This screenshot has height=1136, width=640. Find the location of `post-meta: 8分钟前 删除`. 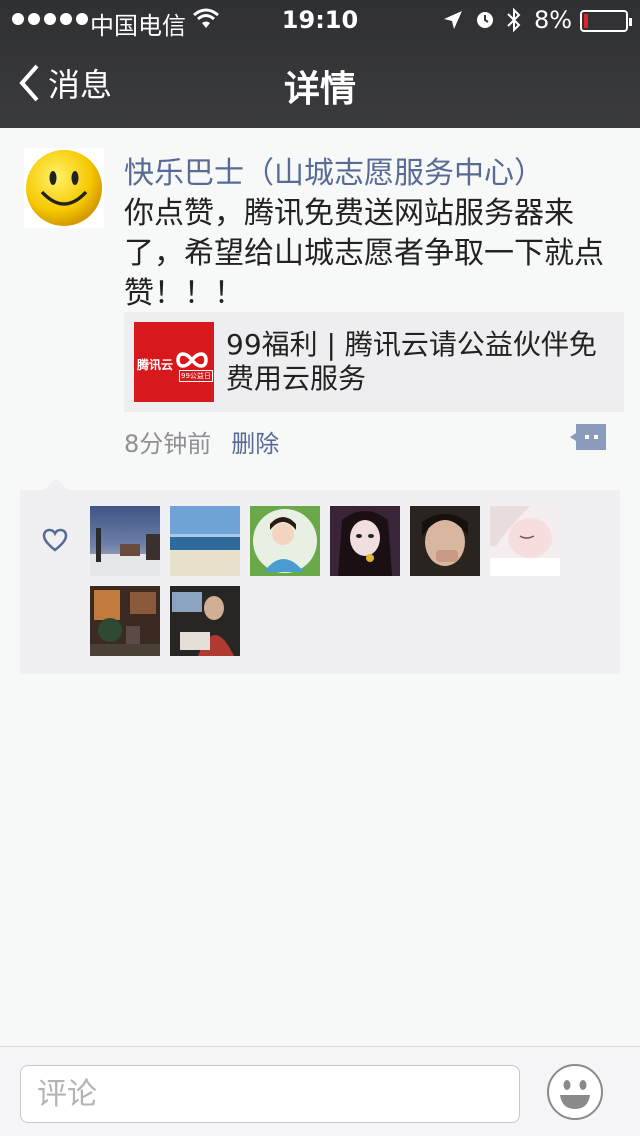

post-meta: 8分钟前 删除 is located at coordinates (201, 441).